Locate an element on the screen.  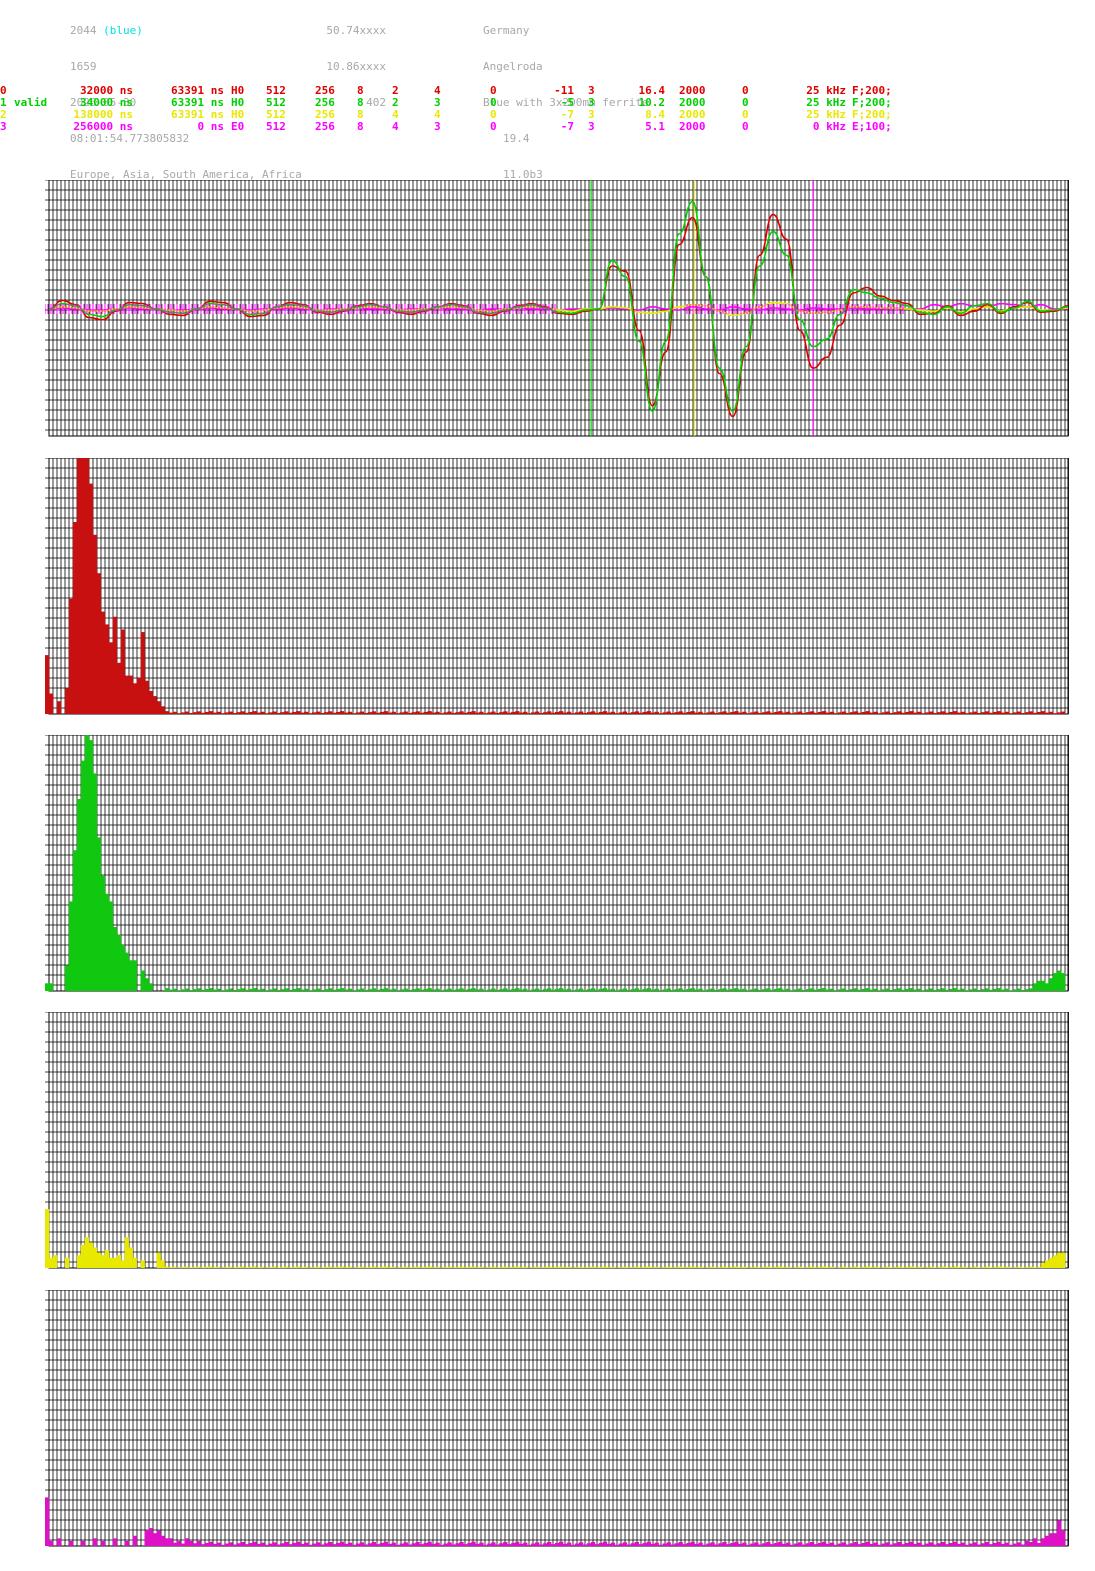
channel-b: 256 is located at coordinates (325, 126).